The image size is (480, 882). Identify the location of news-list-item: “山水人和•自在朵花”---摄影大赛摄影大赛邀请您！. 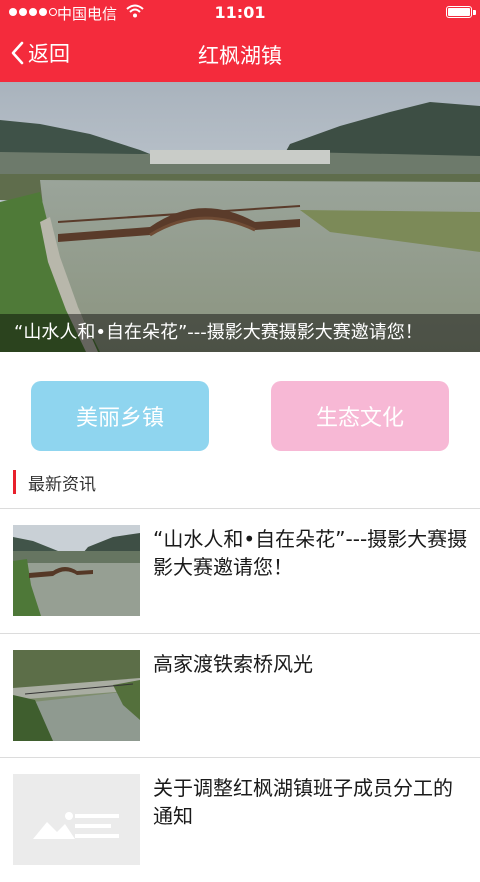
(240, 571).